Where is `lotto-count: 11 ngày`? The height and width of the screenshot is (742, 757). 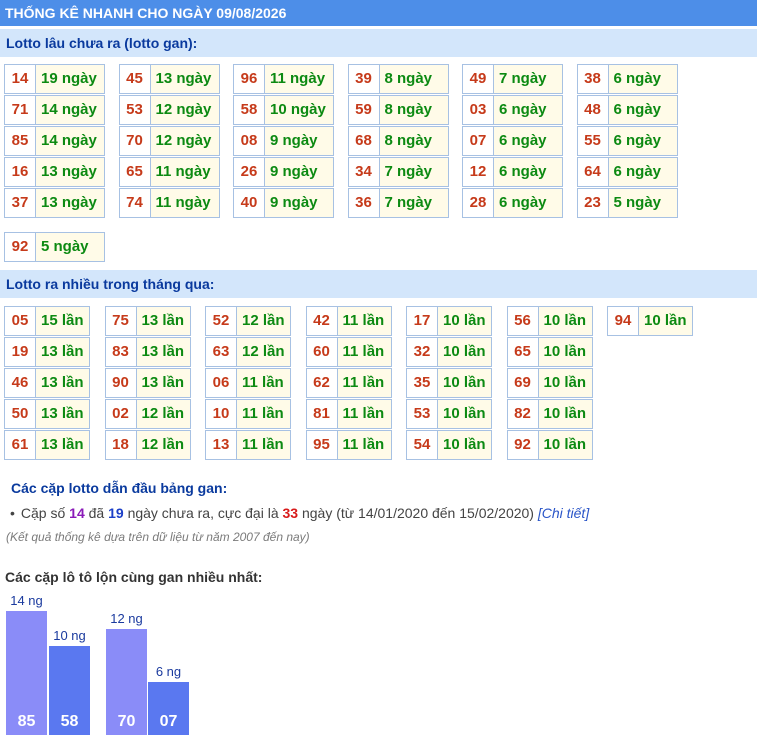 lotto-count: 11 ngày is located at coordinates (184, 203).